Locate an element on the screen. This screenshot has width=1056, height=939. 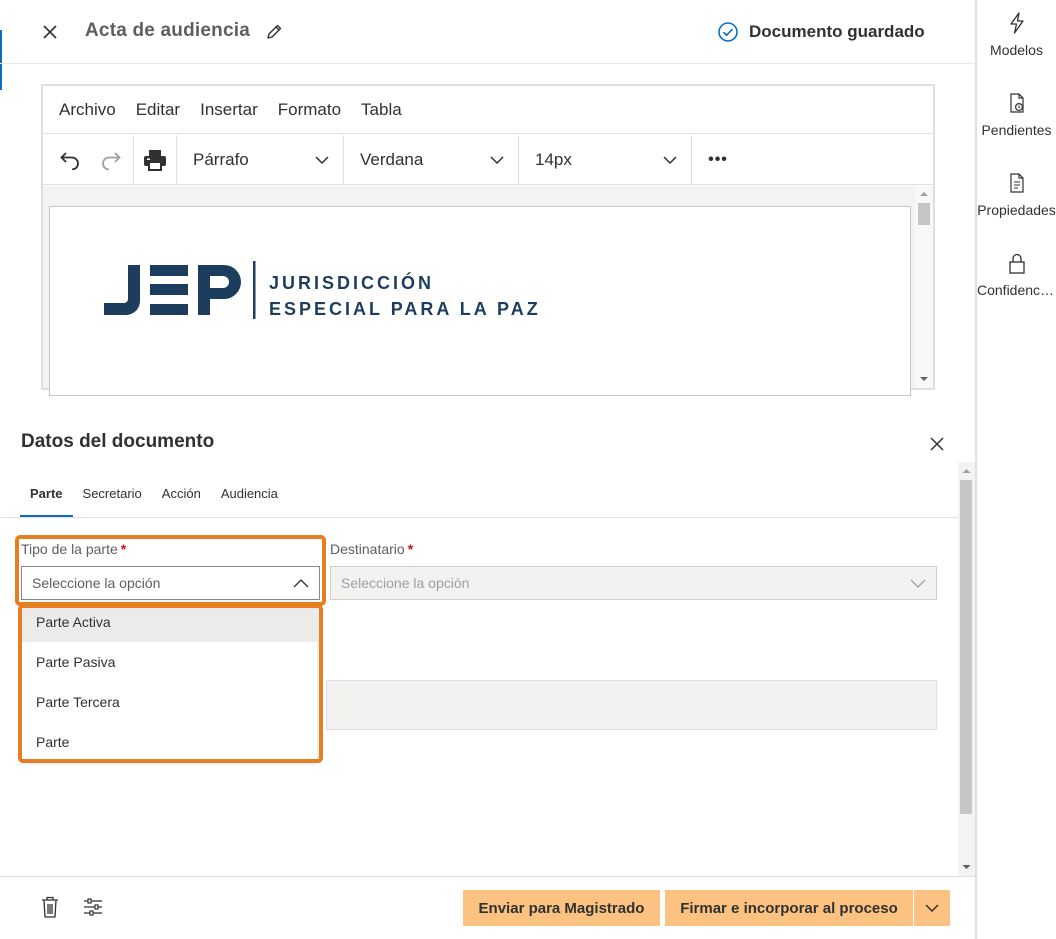
destinatario-label: Destinatario * is located at coordinates (371, 549).